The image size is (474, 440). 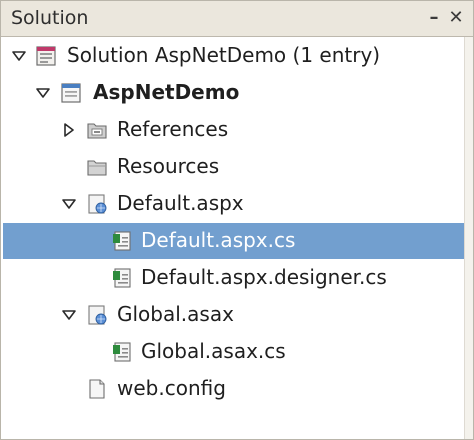 What do you see at coordinates (168, 166) in the screenshot?
I see `tree-label-resources: Resources` at bounding box center [168, 166].